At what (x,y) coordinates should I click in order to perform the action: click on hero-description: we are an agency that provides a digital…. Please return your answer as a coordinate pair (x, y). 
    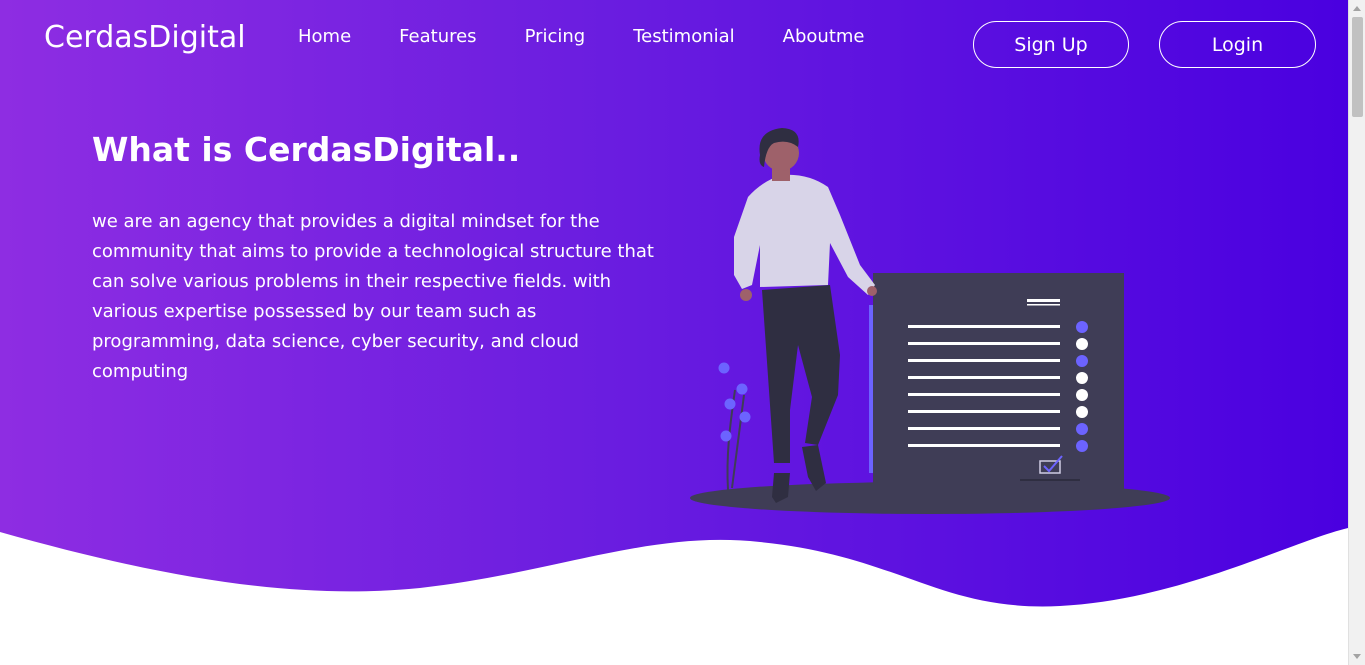
    Looking at the image, I should click on (373, 296).